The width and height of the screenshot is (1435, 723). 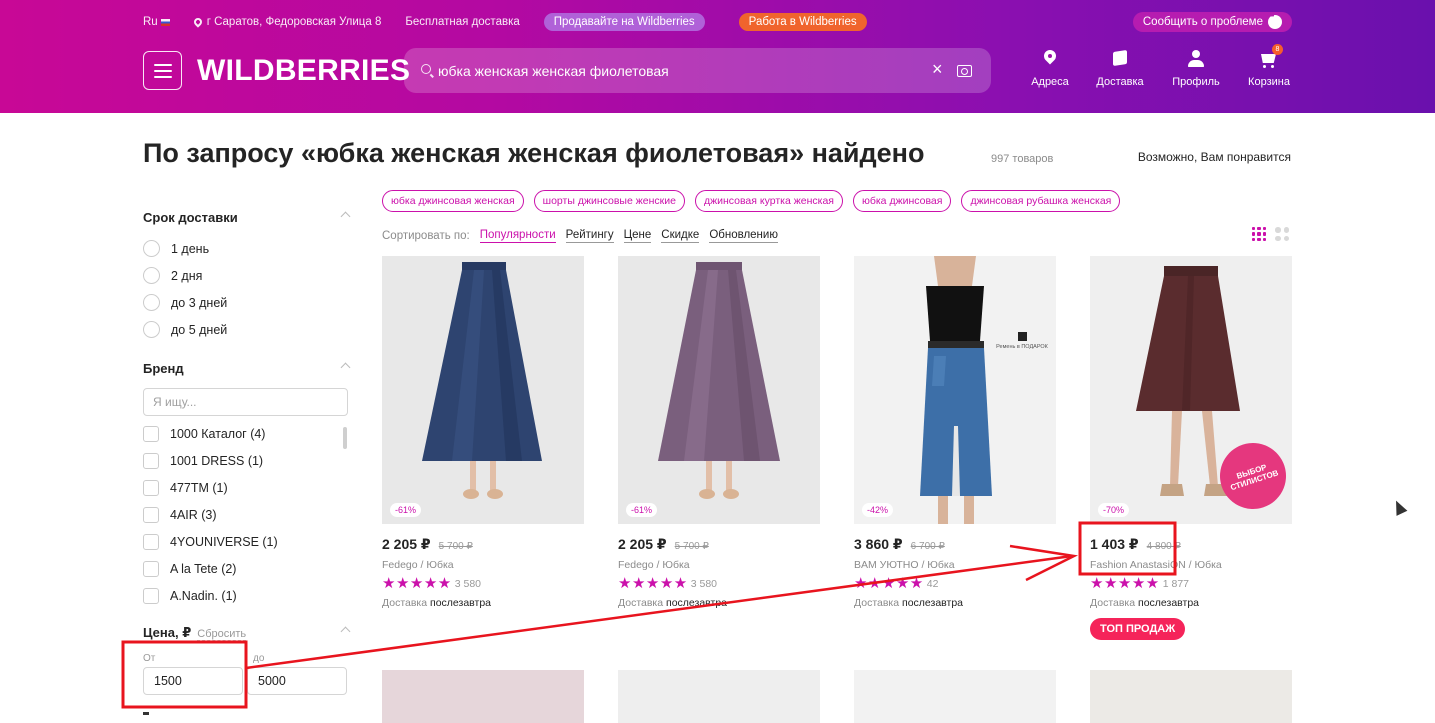 What do you see at coordinates (297, 681) in the screenshot?
I see `price-to-input` at bounding box center [297, 681].